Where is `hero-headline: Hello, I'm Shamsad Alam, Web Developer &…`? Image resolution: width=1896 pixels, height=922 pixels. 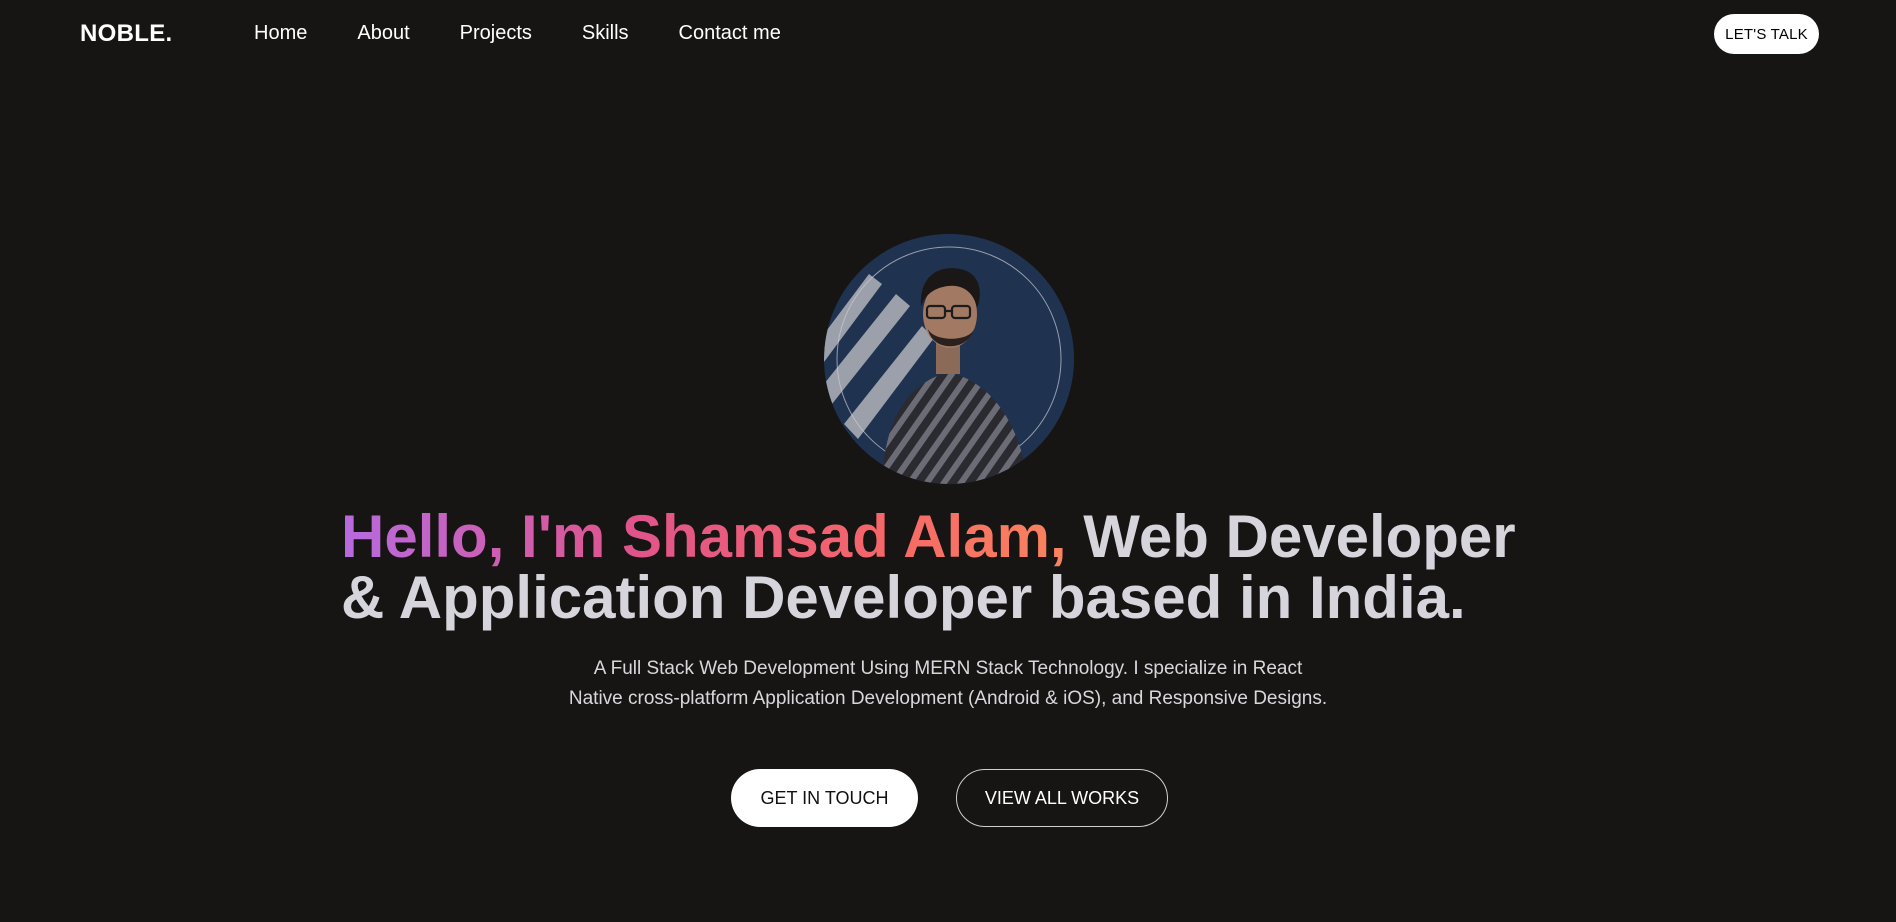 hero-headline: Hello, I'm Shamsad Alam, Web Developer &… is located at coordinates (956, 567).